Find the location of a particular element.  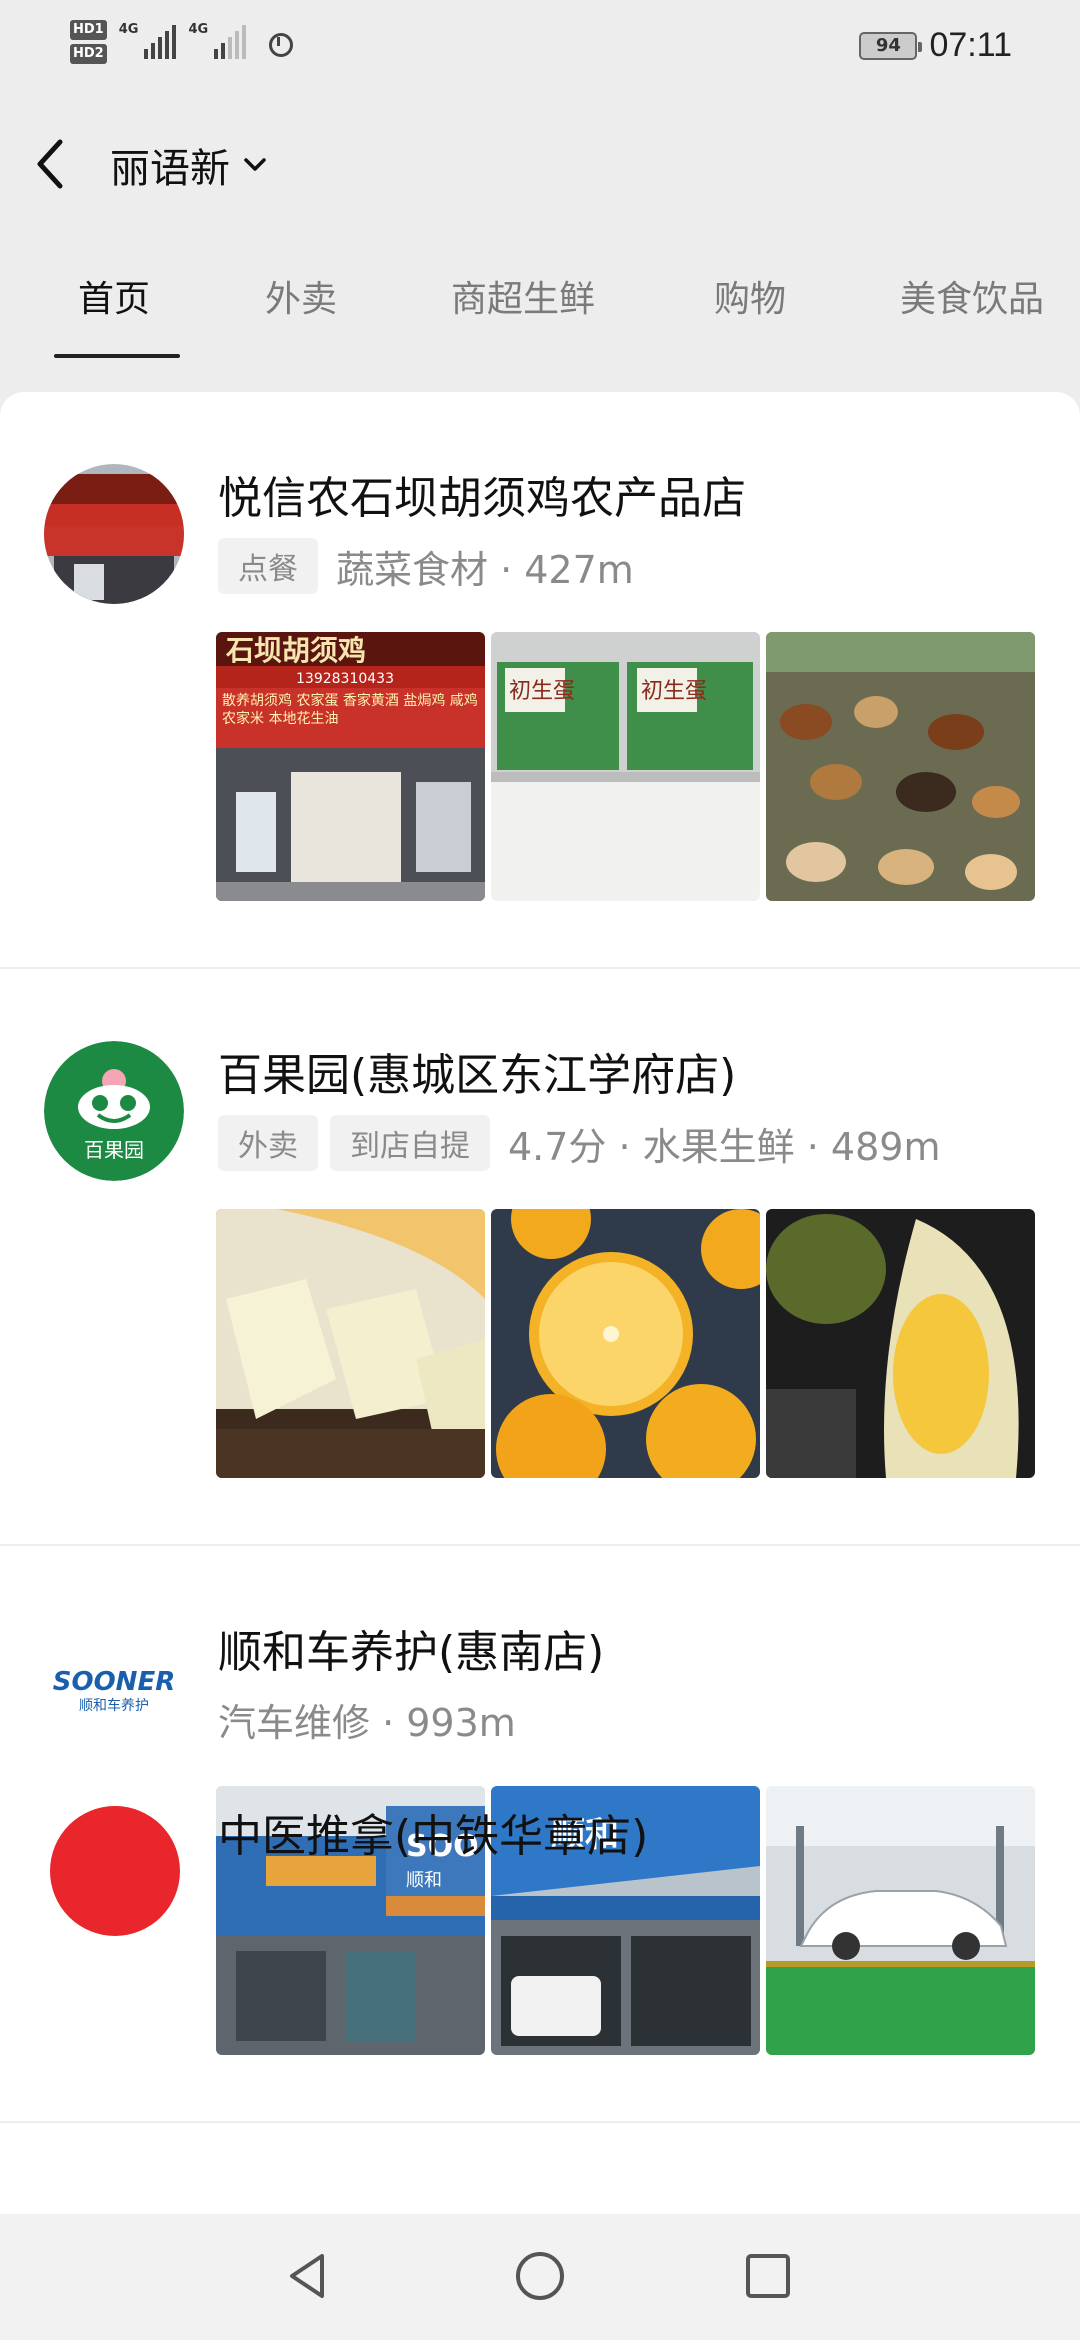

sooner-logo-icon: SOONER 顺和车养护 is located at coordinates (114, 1688).